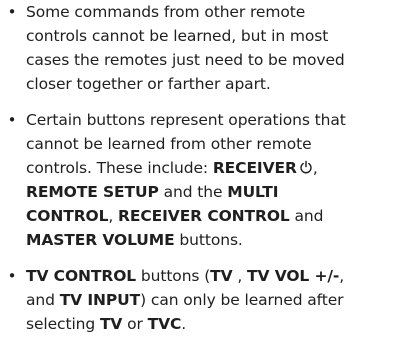  I want to click on tvc-button-name: TVC, so click(164, 324).